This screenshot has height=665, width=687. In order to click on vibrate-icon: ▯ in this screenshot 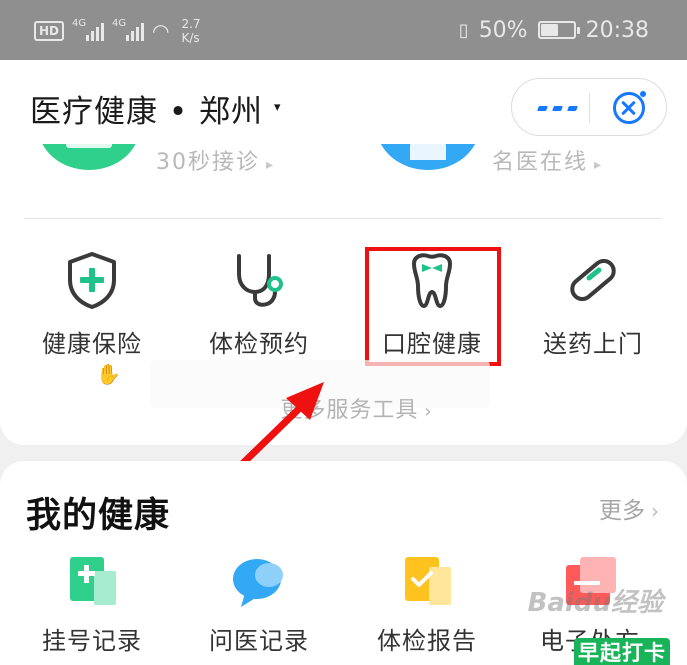, I will do `click(463, 30)`.